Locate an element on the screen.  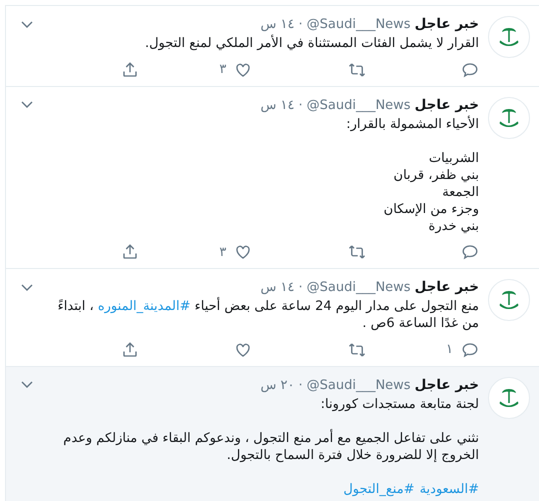
tweet-time: ٢٠ س is located at coordinates (277, 385).